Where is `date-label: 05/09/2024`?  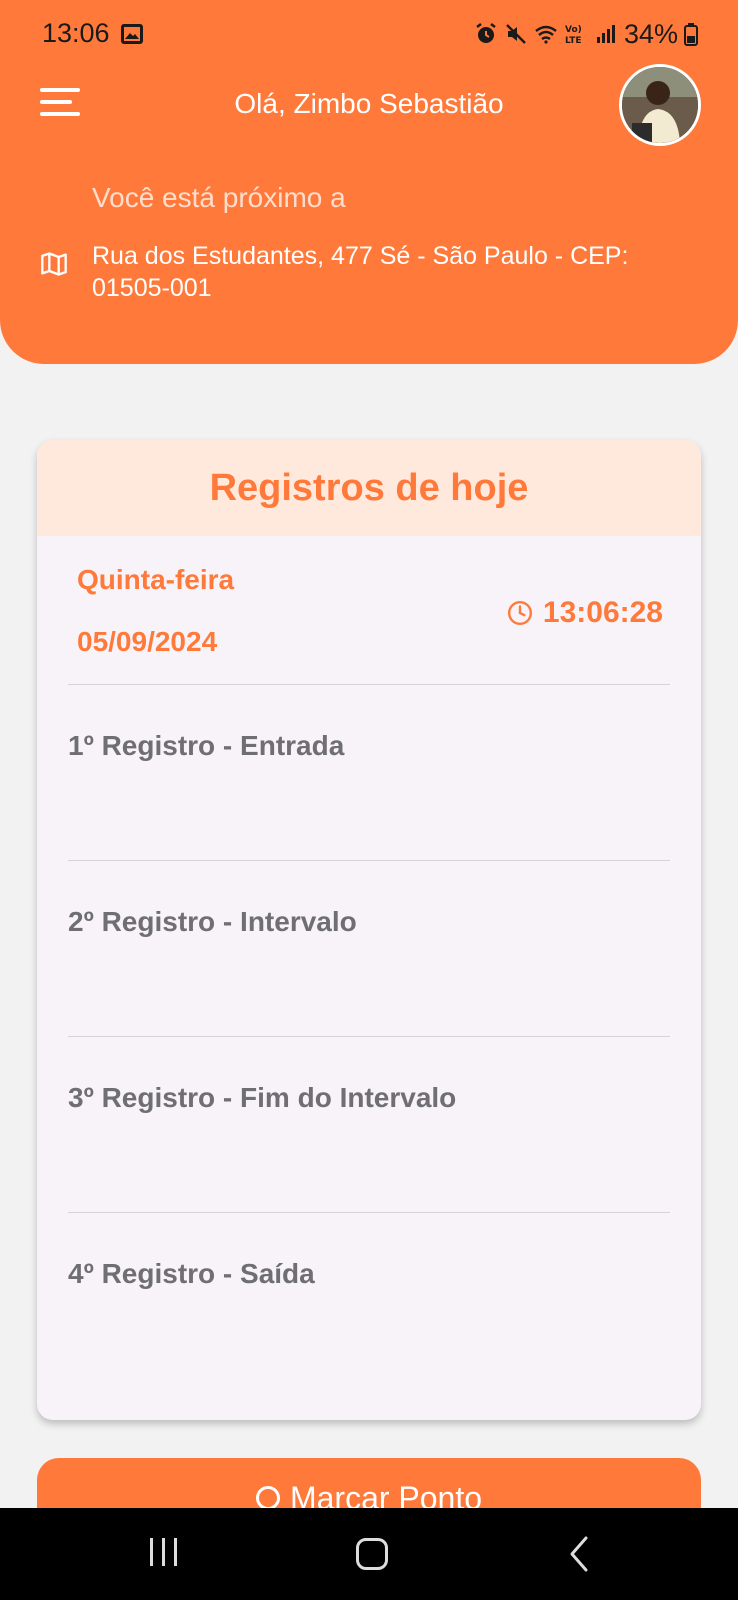
date-label: 05/09/2024 is located at coordinates (147, 641).